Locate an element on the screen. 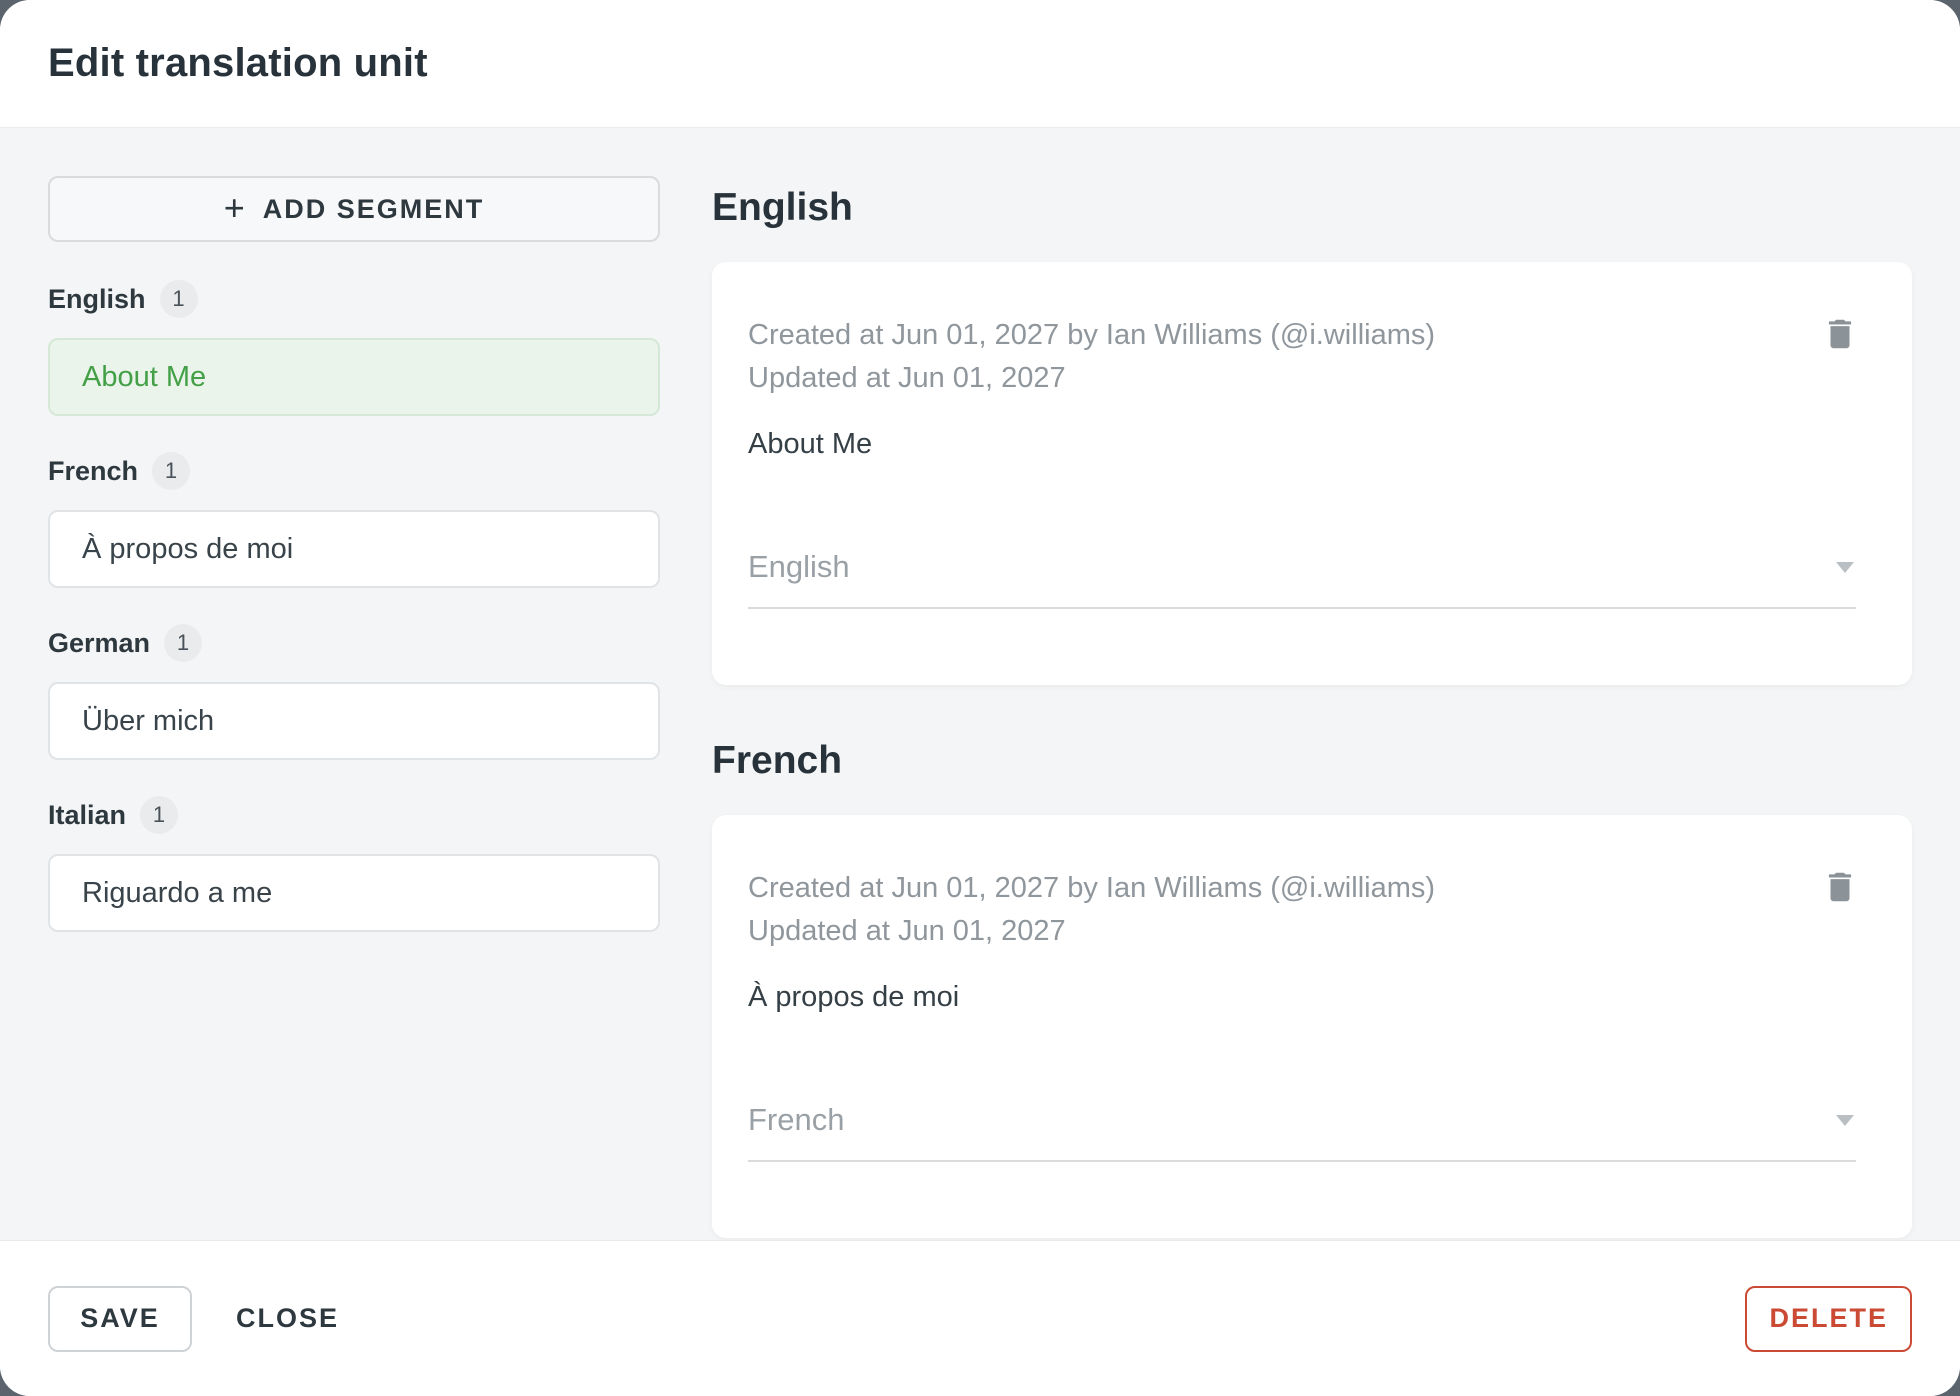 This screenshot has width=1960, height=1396. segment-text-field: À propos de moi is located at coordinates (1302, 997).